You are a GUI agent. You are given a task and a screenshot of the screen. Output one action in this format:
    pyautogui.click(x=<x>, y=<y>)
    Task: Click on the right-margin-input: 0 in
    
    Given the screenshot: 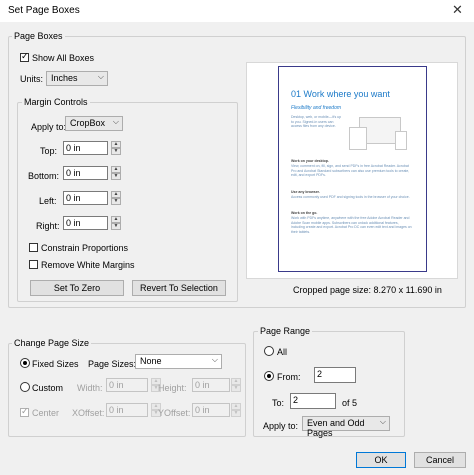 What is the action you would take?
    pyautogui.click(x=85, y=223)
    